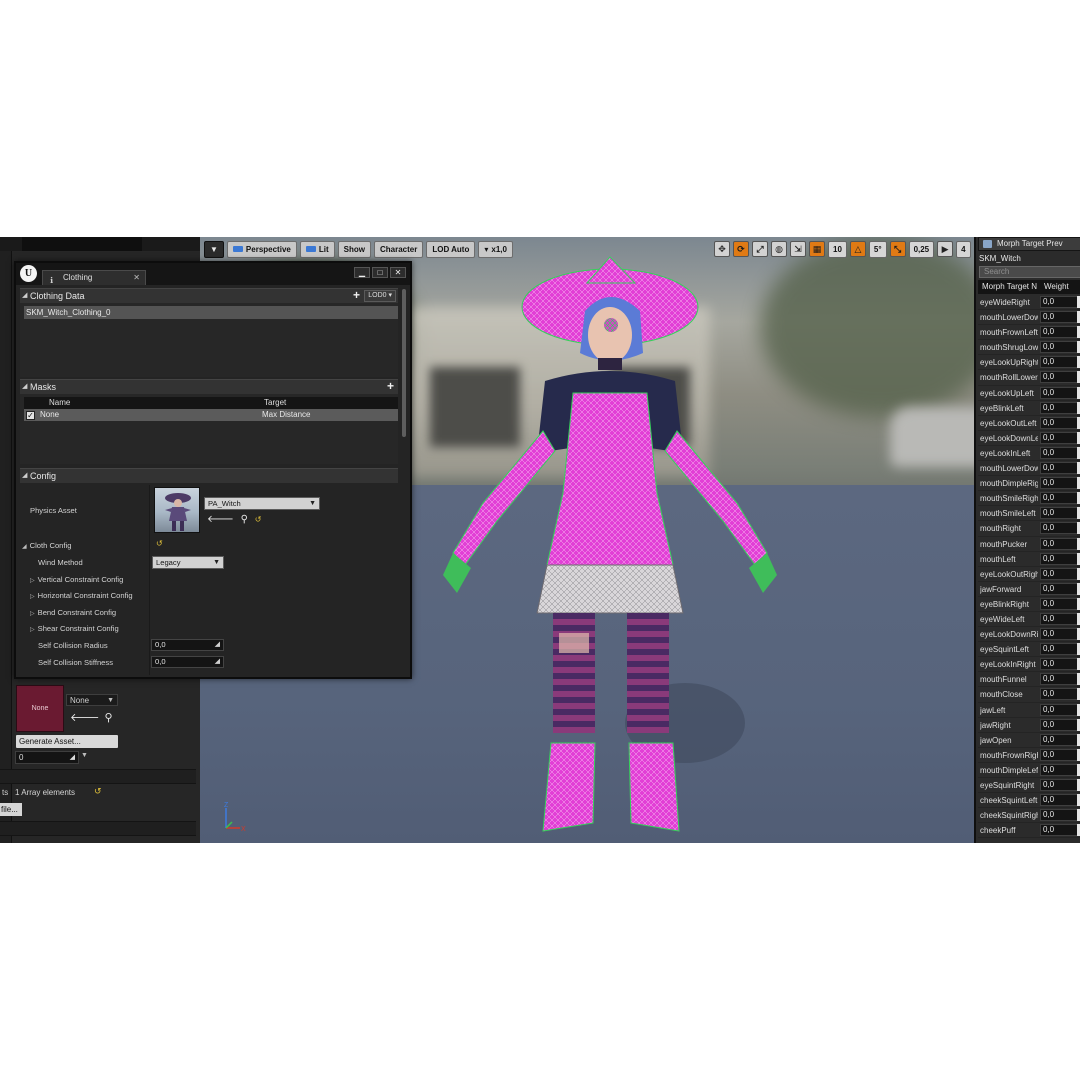  I want to click on morph-target-row: eyeLookUpLeft 0,0, so click(1029, 393).